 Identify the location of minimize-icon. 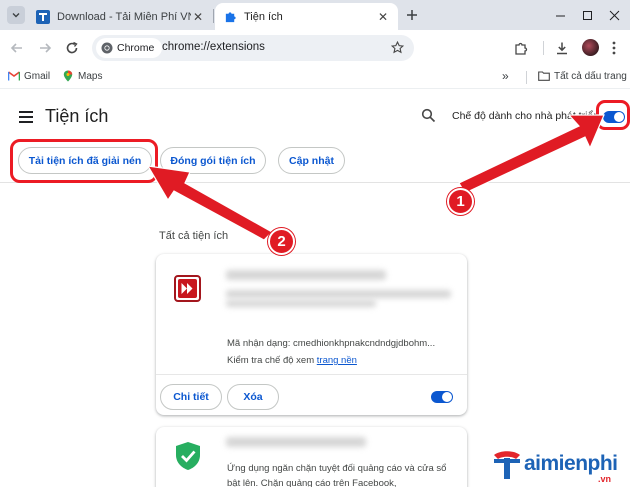
(560, 15).